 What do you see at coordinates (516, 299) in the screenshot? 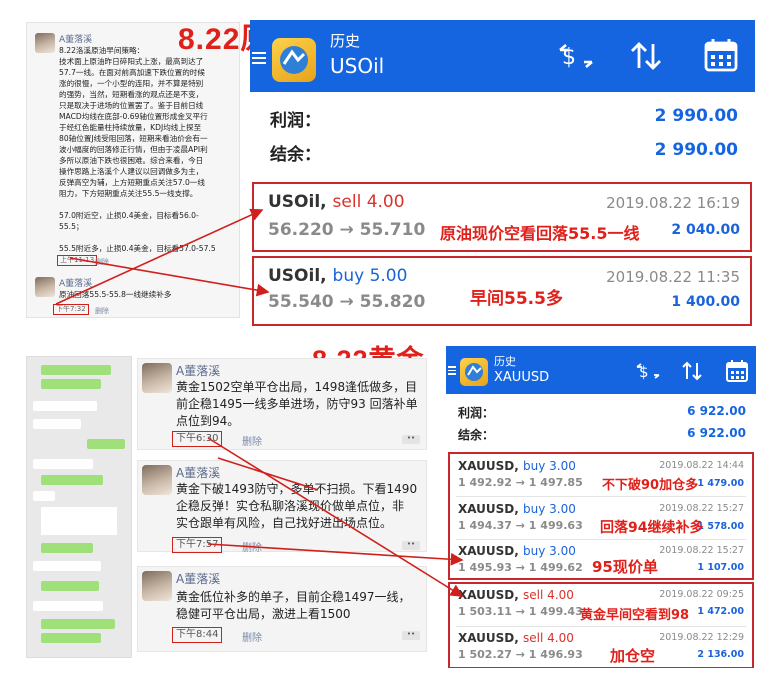
I see `trade-annotation: 早间55.5多` at bounding box center [516, 299].